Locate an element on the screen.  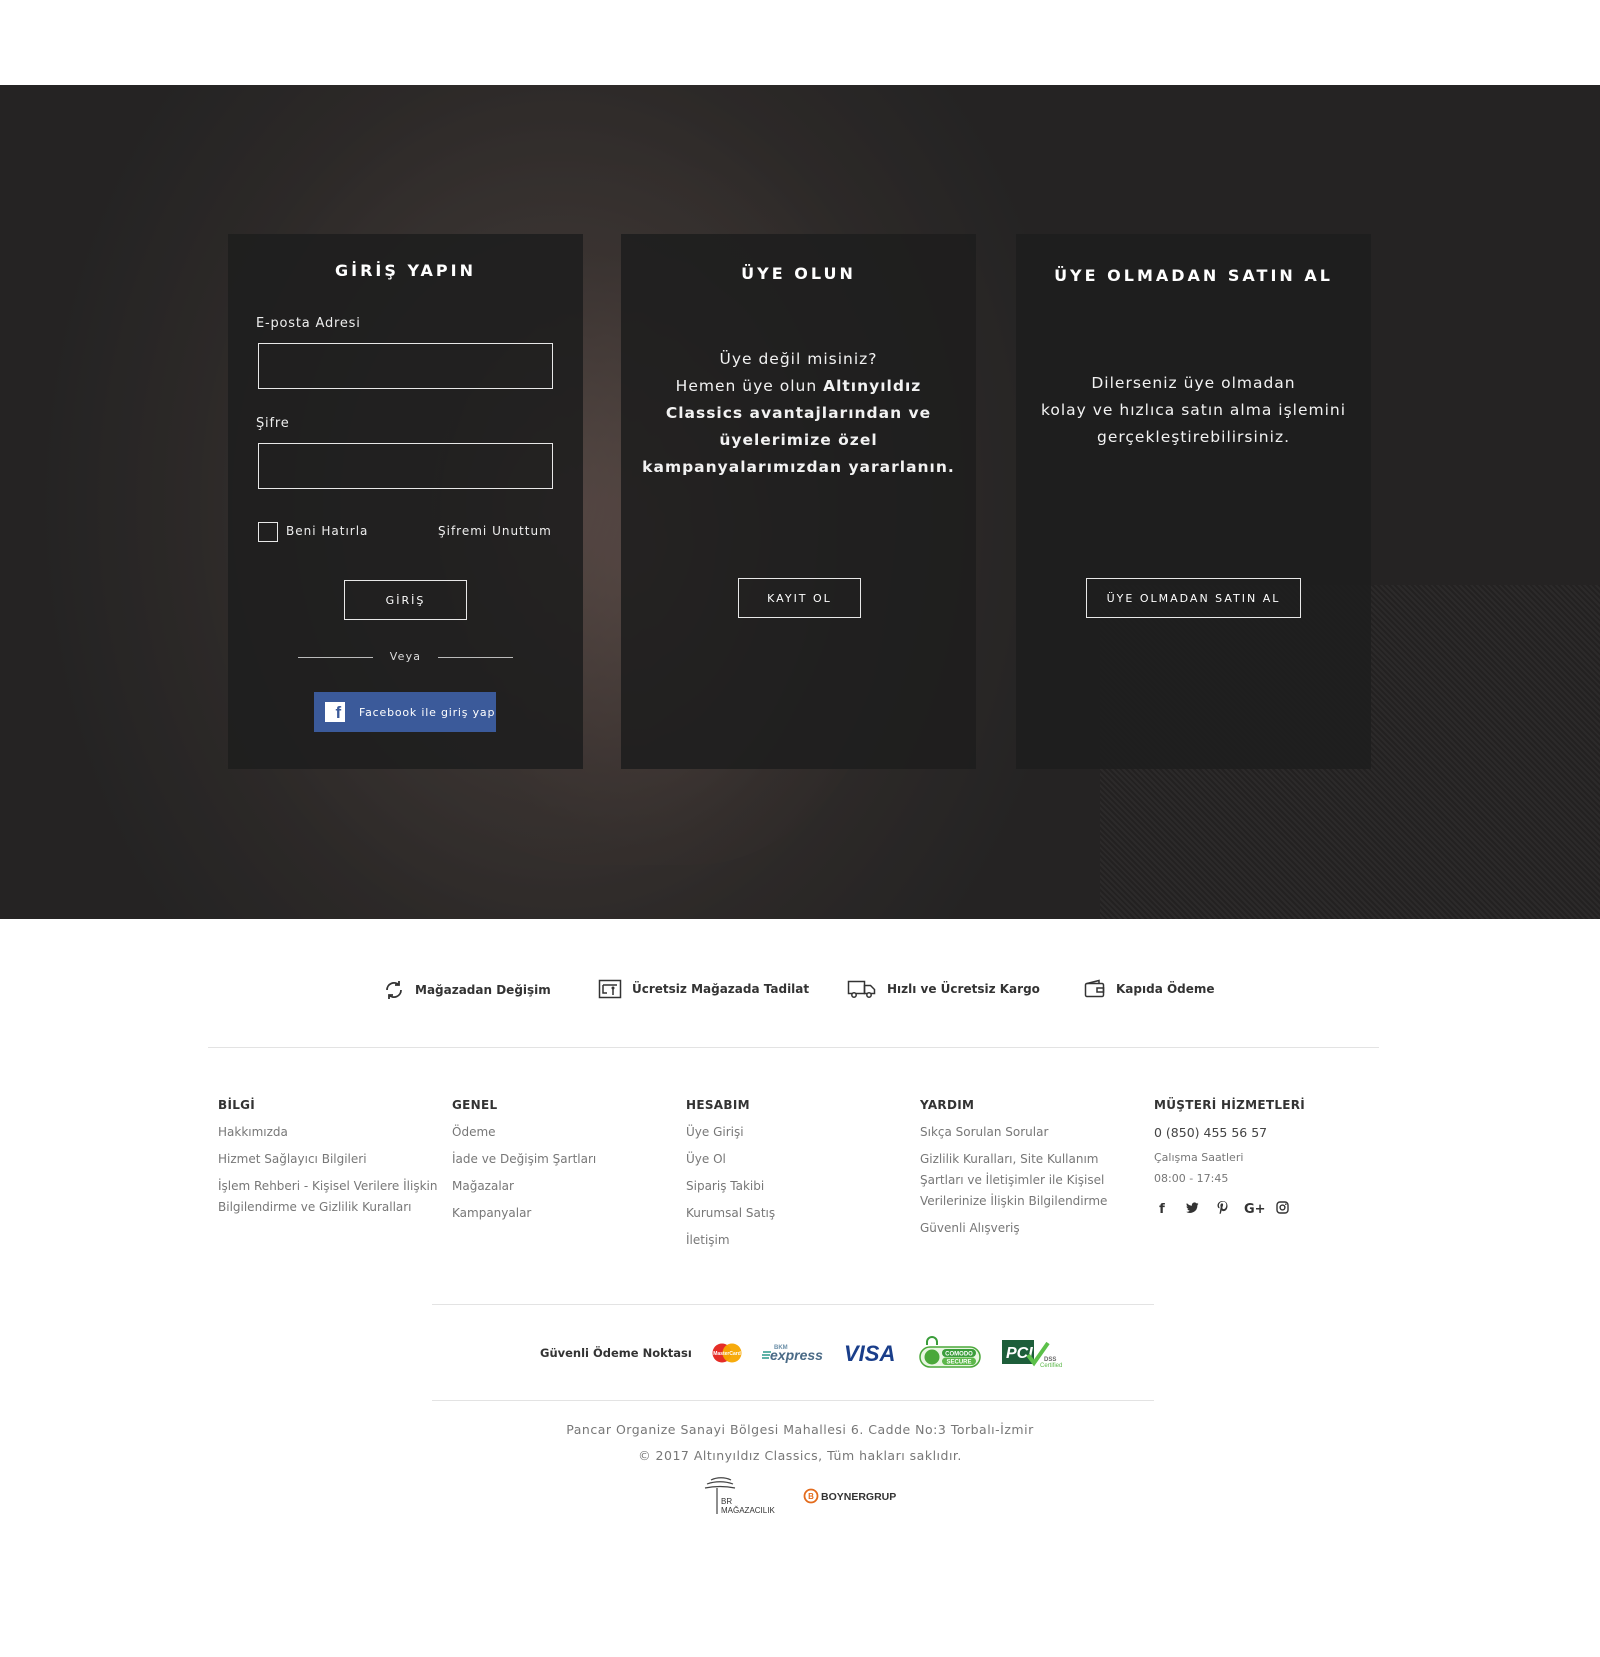
divider-right is located at coordinates (475, 657).